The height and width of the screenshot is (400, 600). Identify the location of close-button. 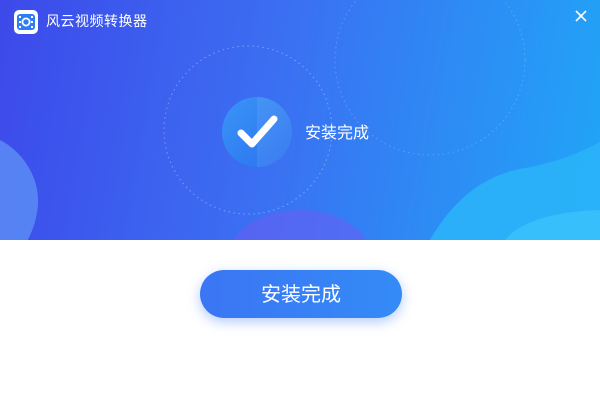
(581, 16).